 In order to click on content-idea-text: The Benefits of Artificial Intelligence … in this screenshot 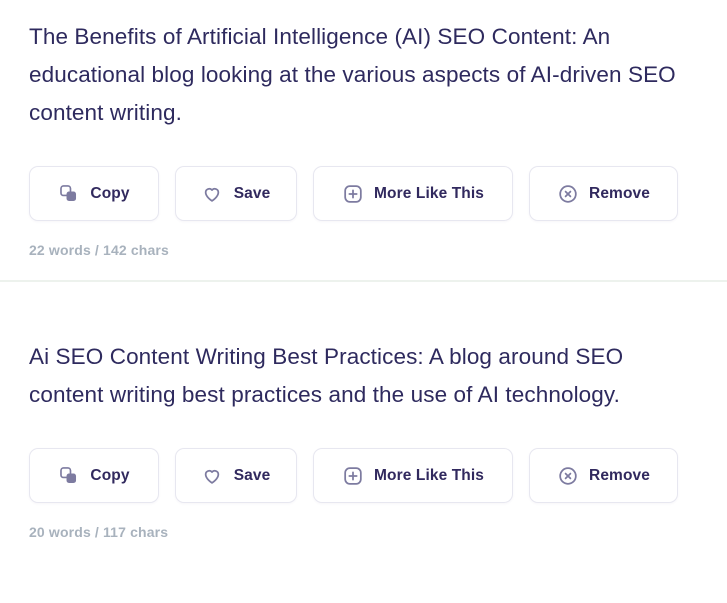, I will do `click(352, 74)`.